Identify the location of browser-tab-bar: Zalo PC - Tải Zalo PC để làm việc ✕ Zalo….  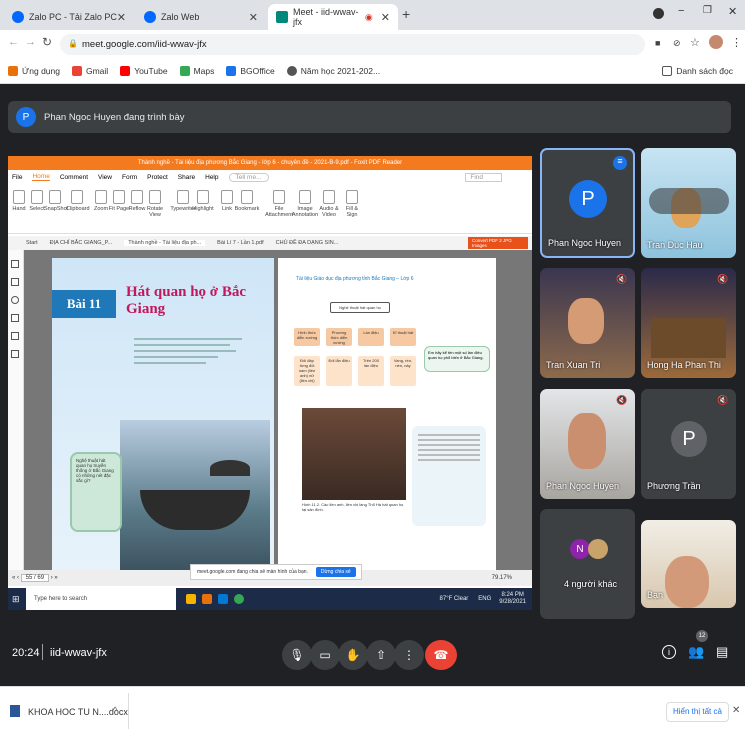
(372, 15).